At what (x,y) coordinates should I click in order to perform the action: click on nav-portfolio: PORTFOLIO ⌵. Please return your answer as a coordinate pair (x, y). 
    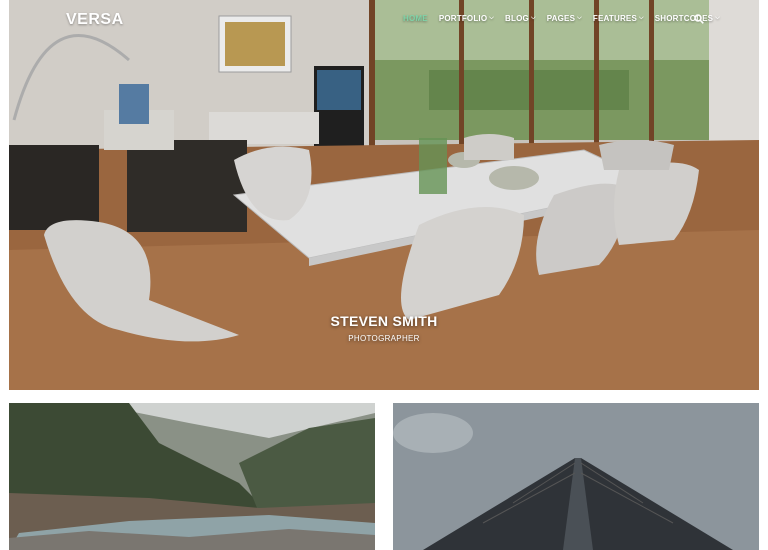
    Looking at the image, I should click on (466, 18).